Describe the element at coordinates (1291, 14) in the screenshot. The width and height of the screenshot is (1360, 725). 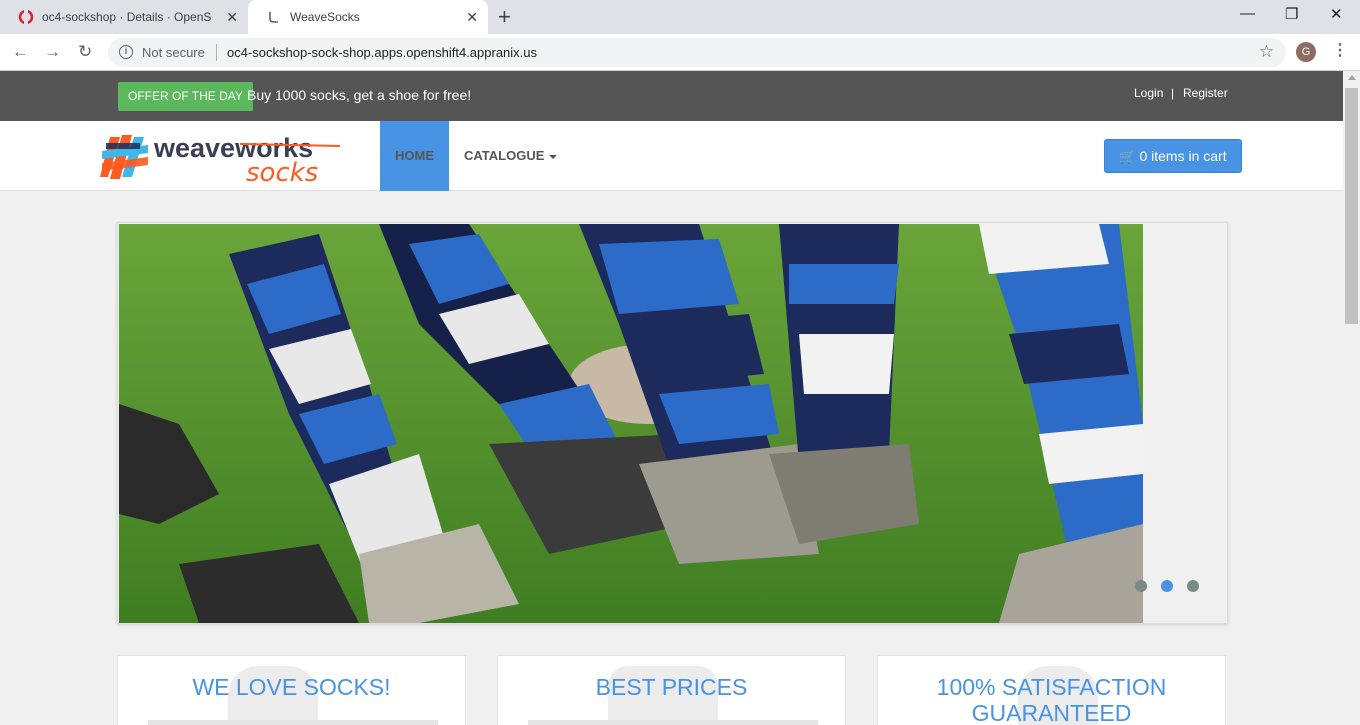
I see `restore-icon: ❐` at that location.